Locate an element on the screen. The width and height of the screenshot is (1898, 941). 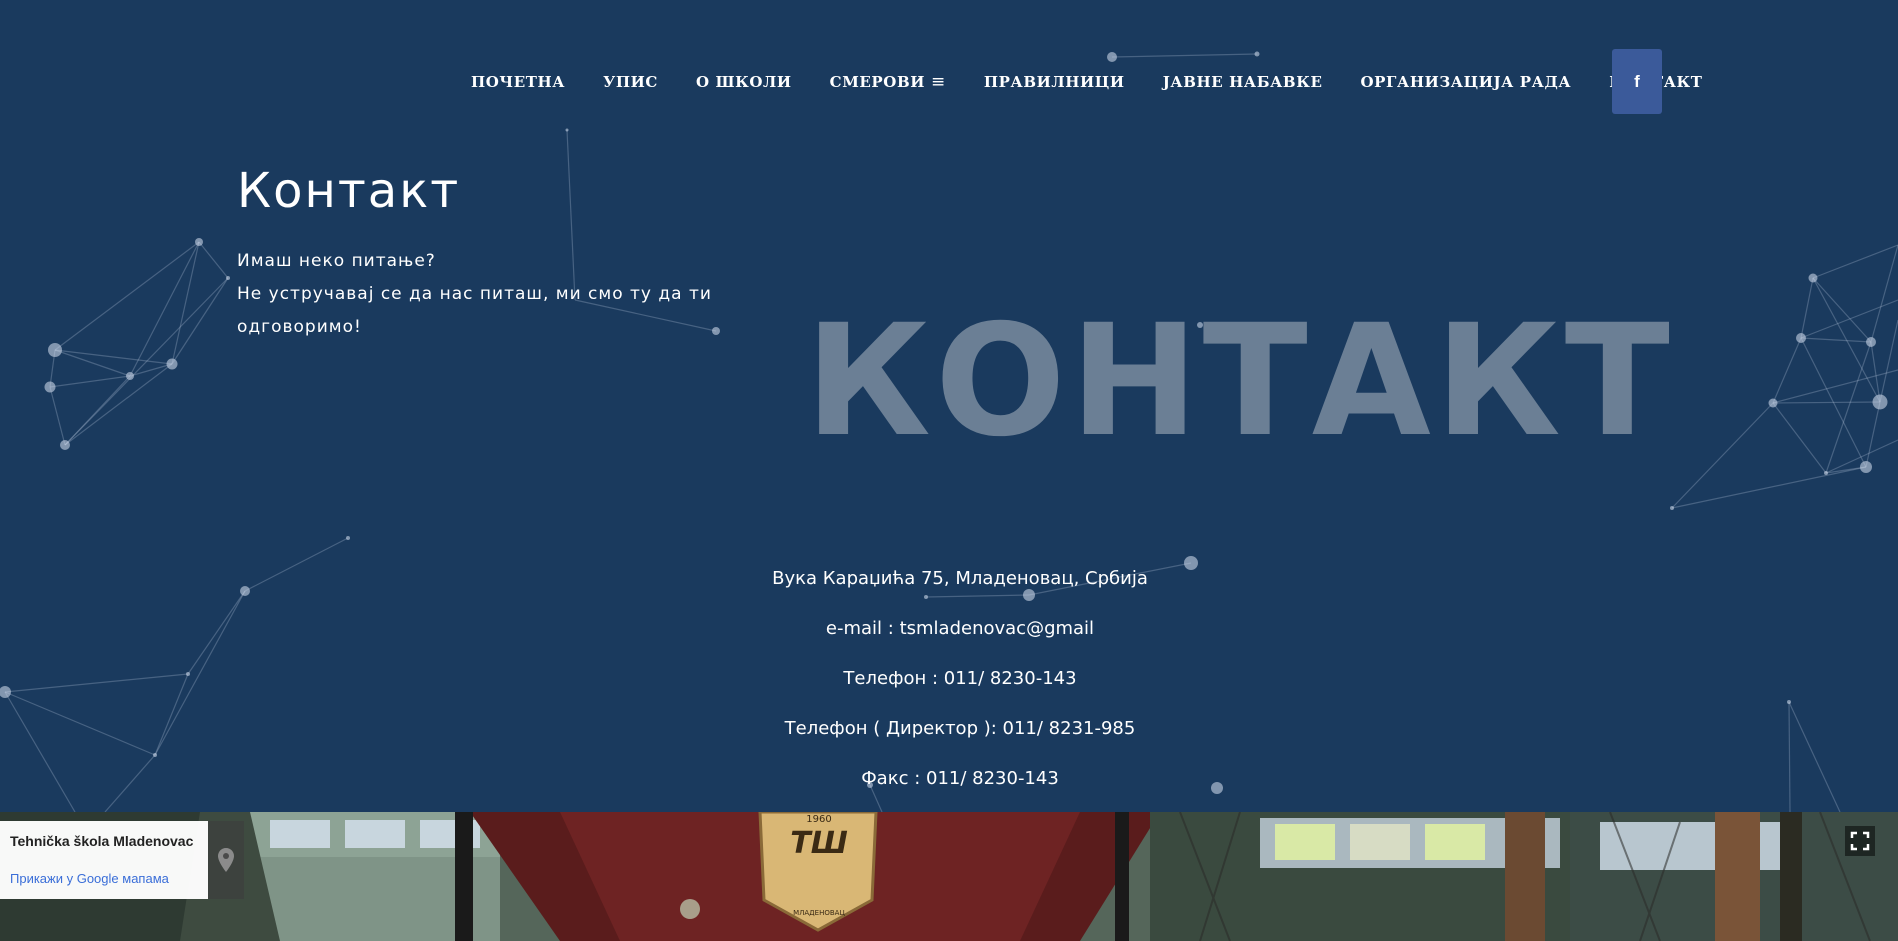
badge-city: МЛАДЕНОВАЦ is located at coordinates (819, 913).